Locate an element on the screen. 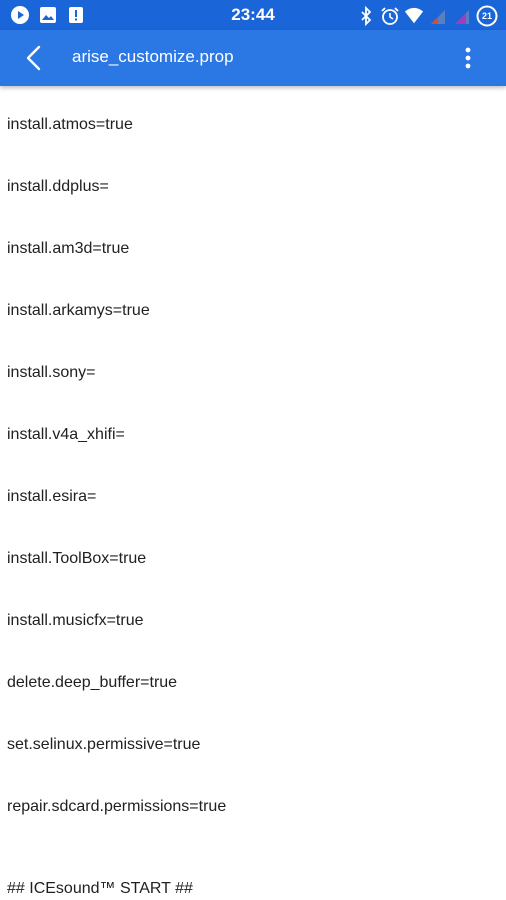 The image size is (506, 900). file-line: install.ddplus= is located at coordinates (58, 186).